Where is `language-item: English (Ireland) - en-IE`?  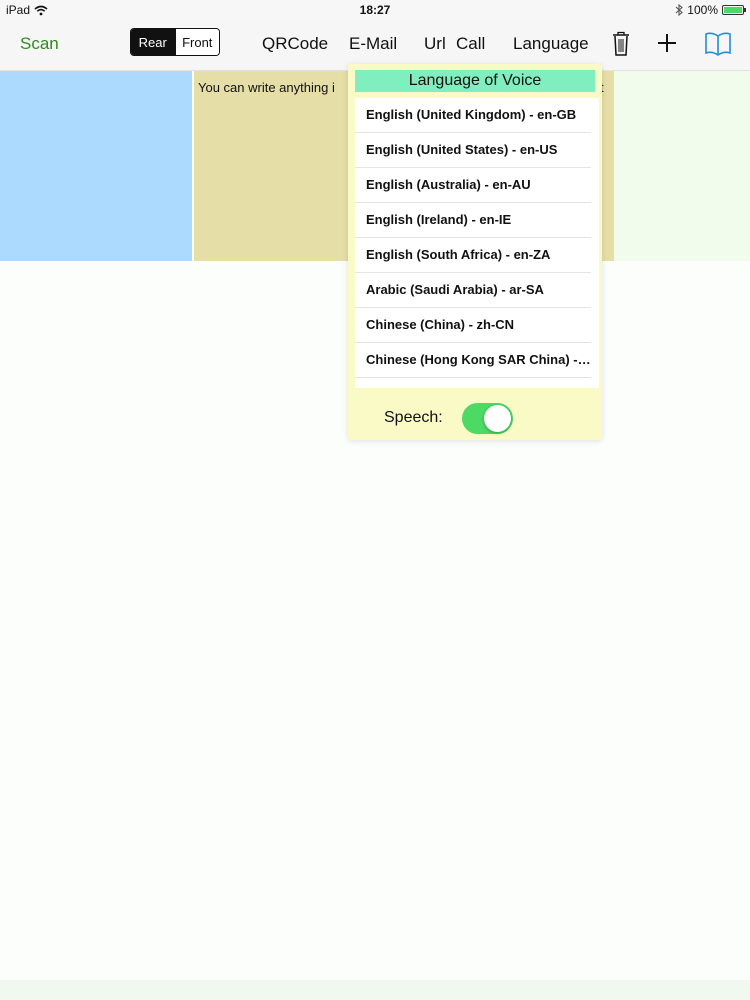 language-item: English (Ireland) - en-IE is located at coordinates (473, 220).